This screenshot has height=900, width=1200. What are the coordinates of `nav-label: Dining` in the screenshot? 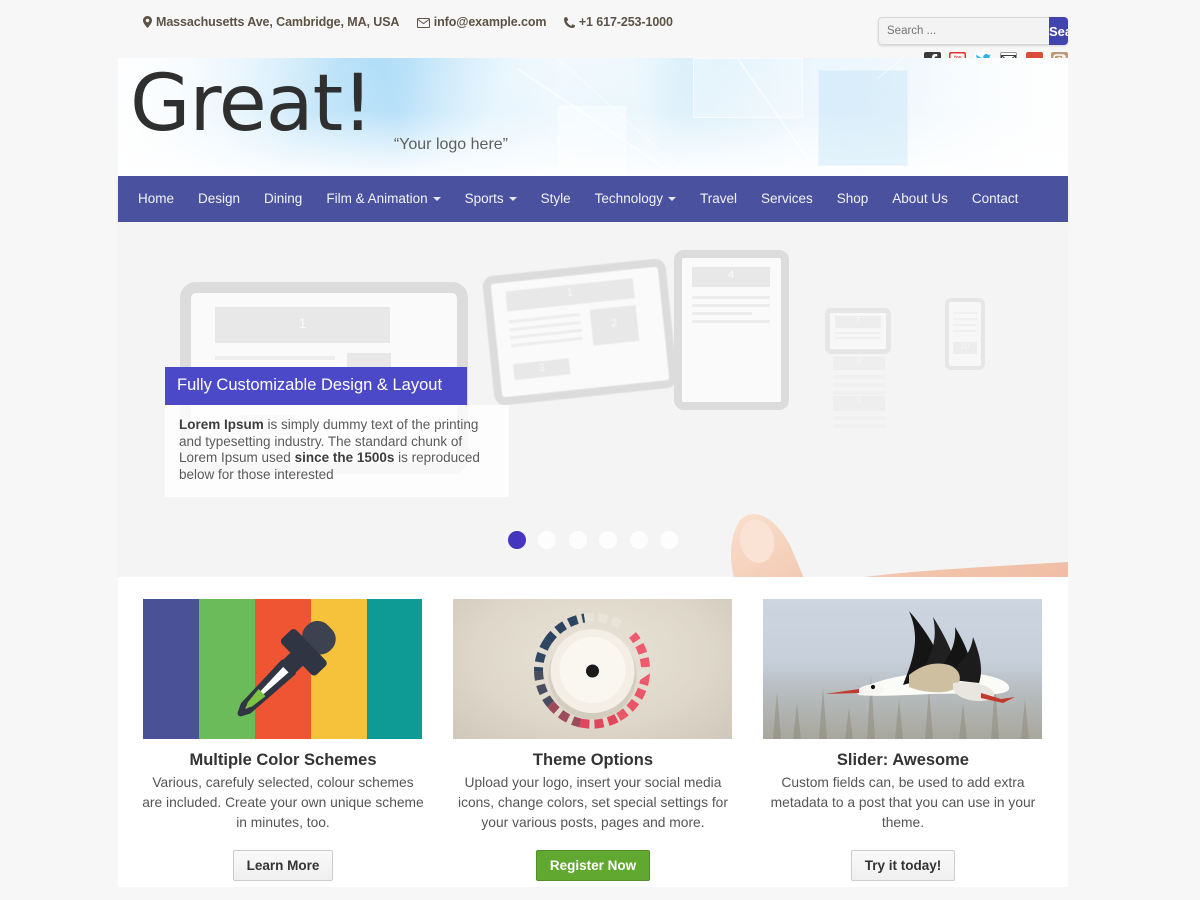 It's located at (283, 198).